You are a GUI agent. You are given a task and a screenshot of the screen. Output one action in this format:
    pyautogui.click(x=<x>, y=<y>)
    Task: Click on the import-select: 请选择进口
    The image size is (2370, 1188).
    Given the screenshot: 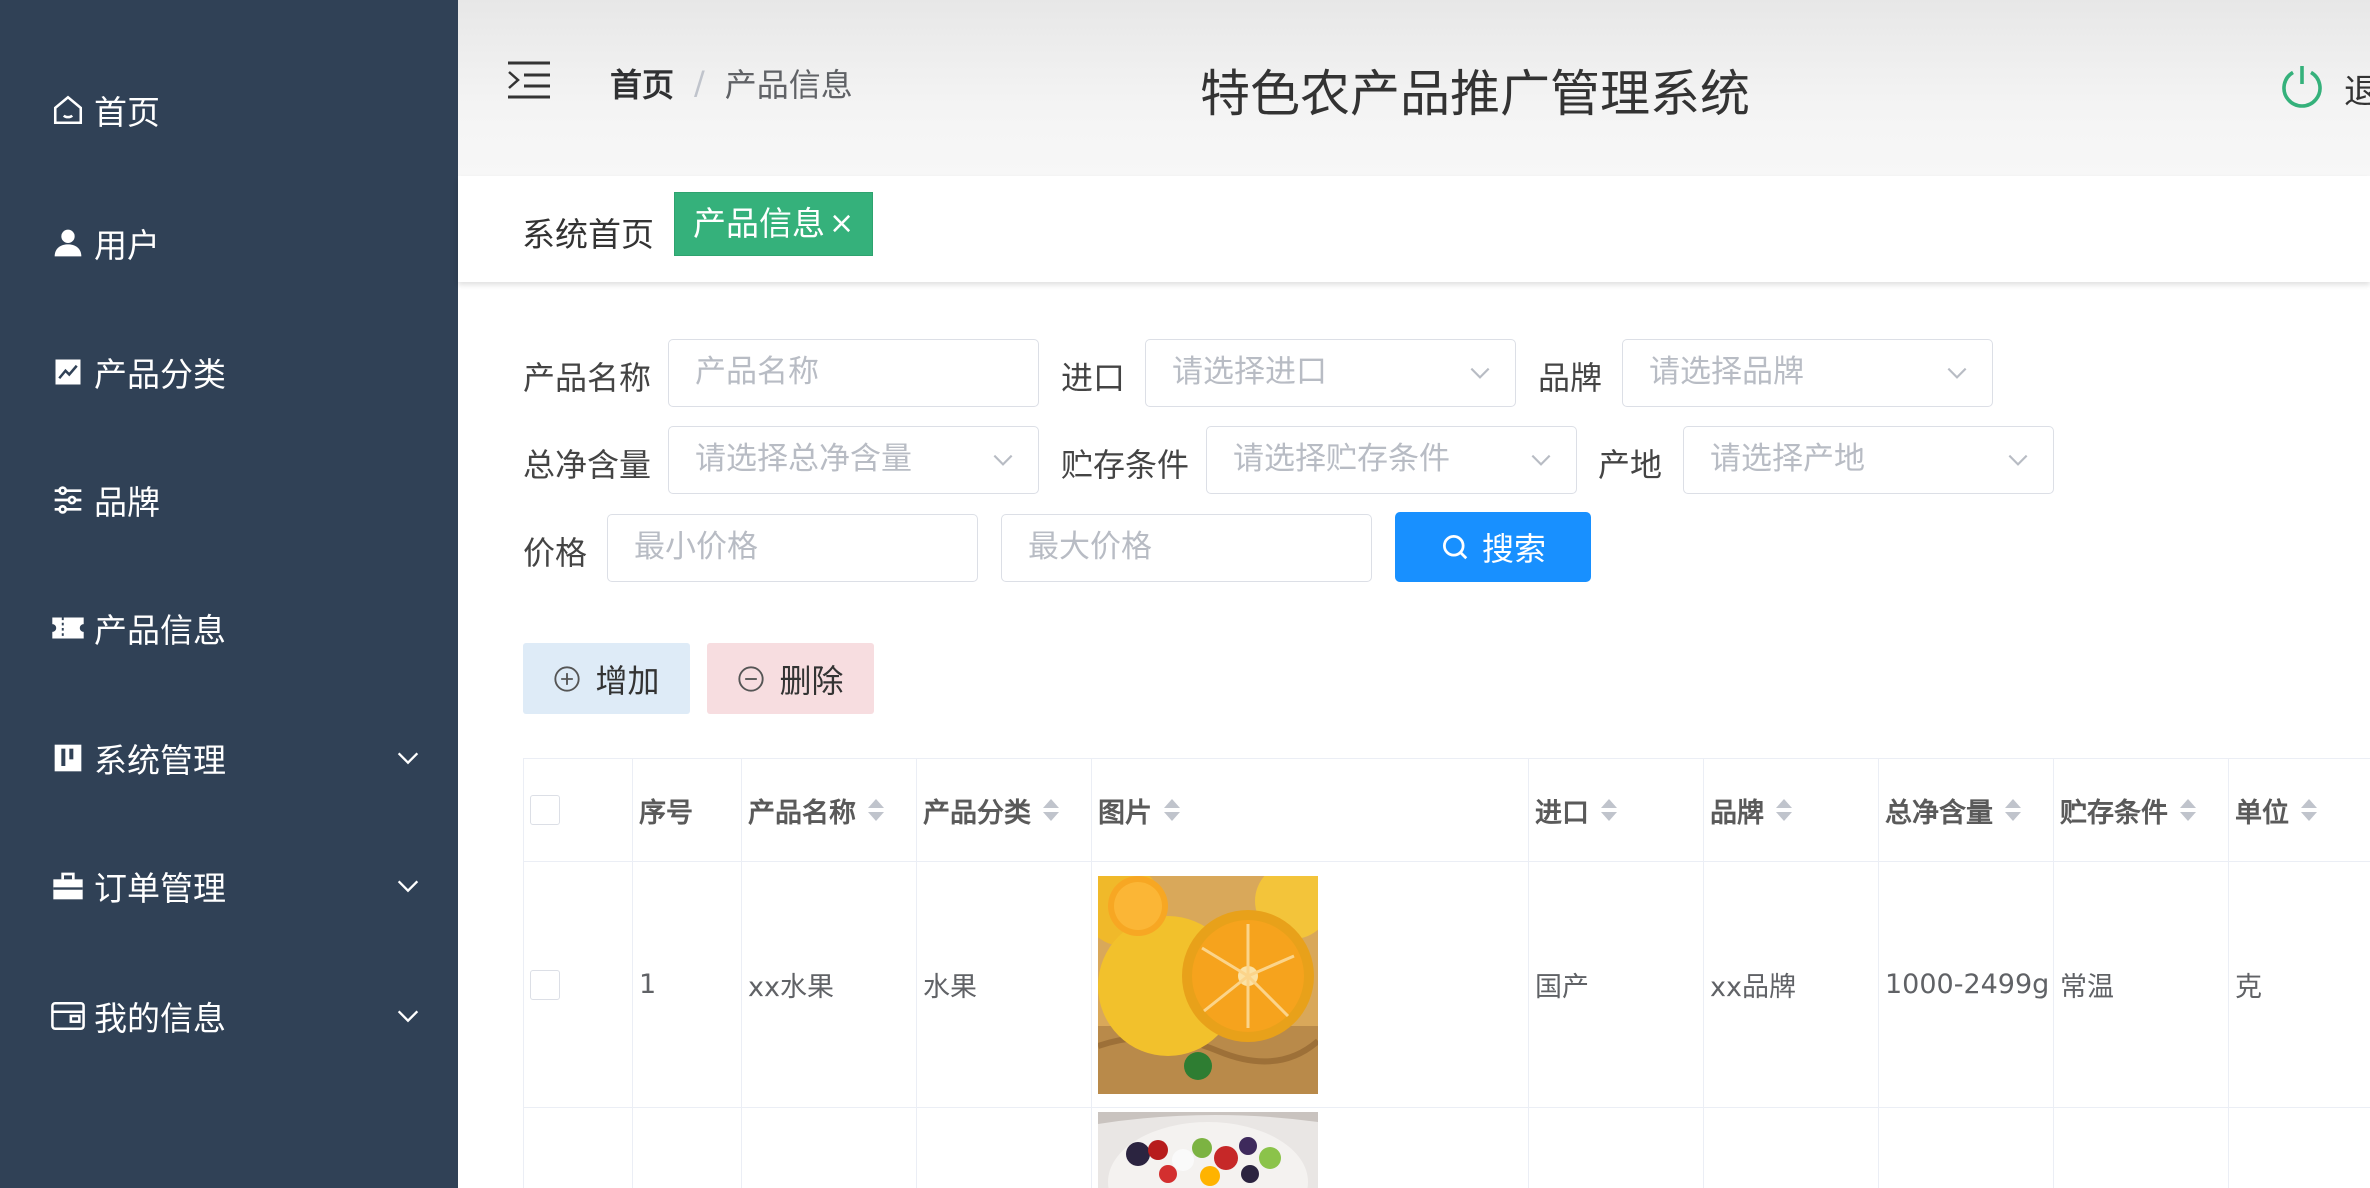 What is the action you would take?
    pyautogui.click(x=1330, y=373)
    